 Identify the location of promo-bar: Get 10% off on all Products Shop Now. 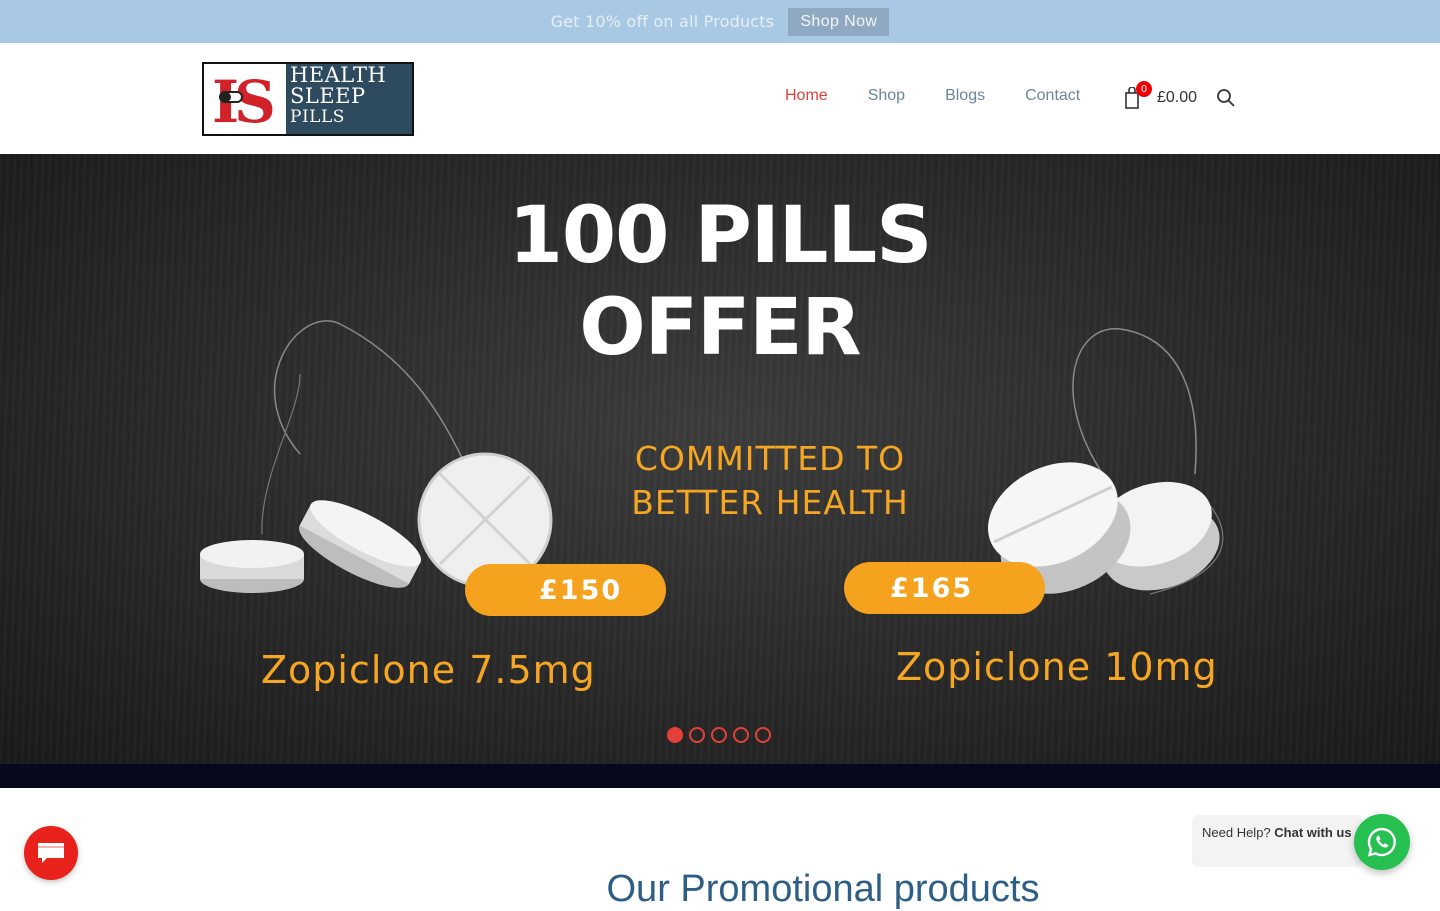
(720, 21).